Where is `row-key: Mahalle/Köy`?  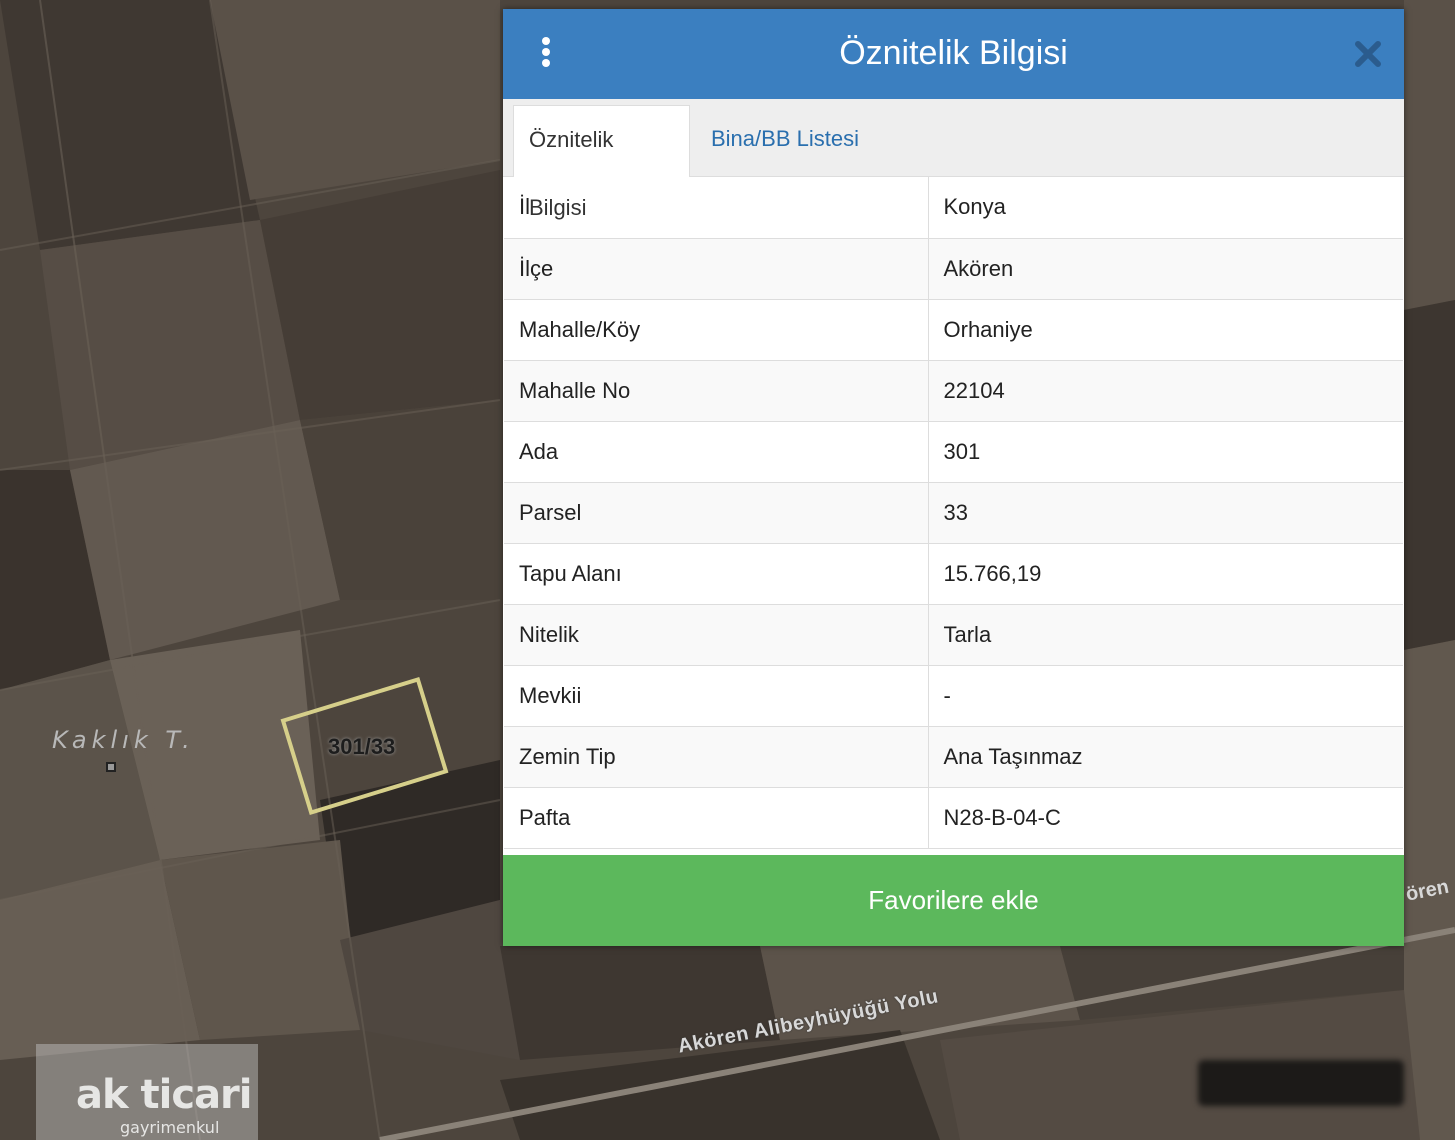 row-key: Mahalle/Köy is located at coordinates (716, 330).